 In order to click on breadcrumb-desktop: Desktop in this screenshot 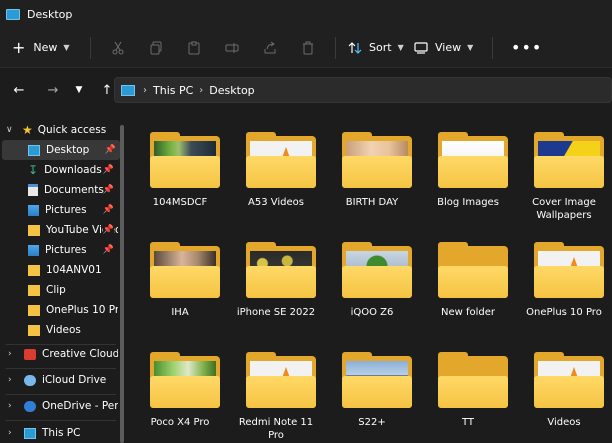, I will do `click(231, 90)`.